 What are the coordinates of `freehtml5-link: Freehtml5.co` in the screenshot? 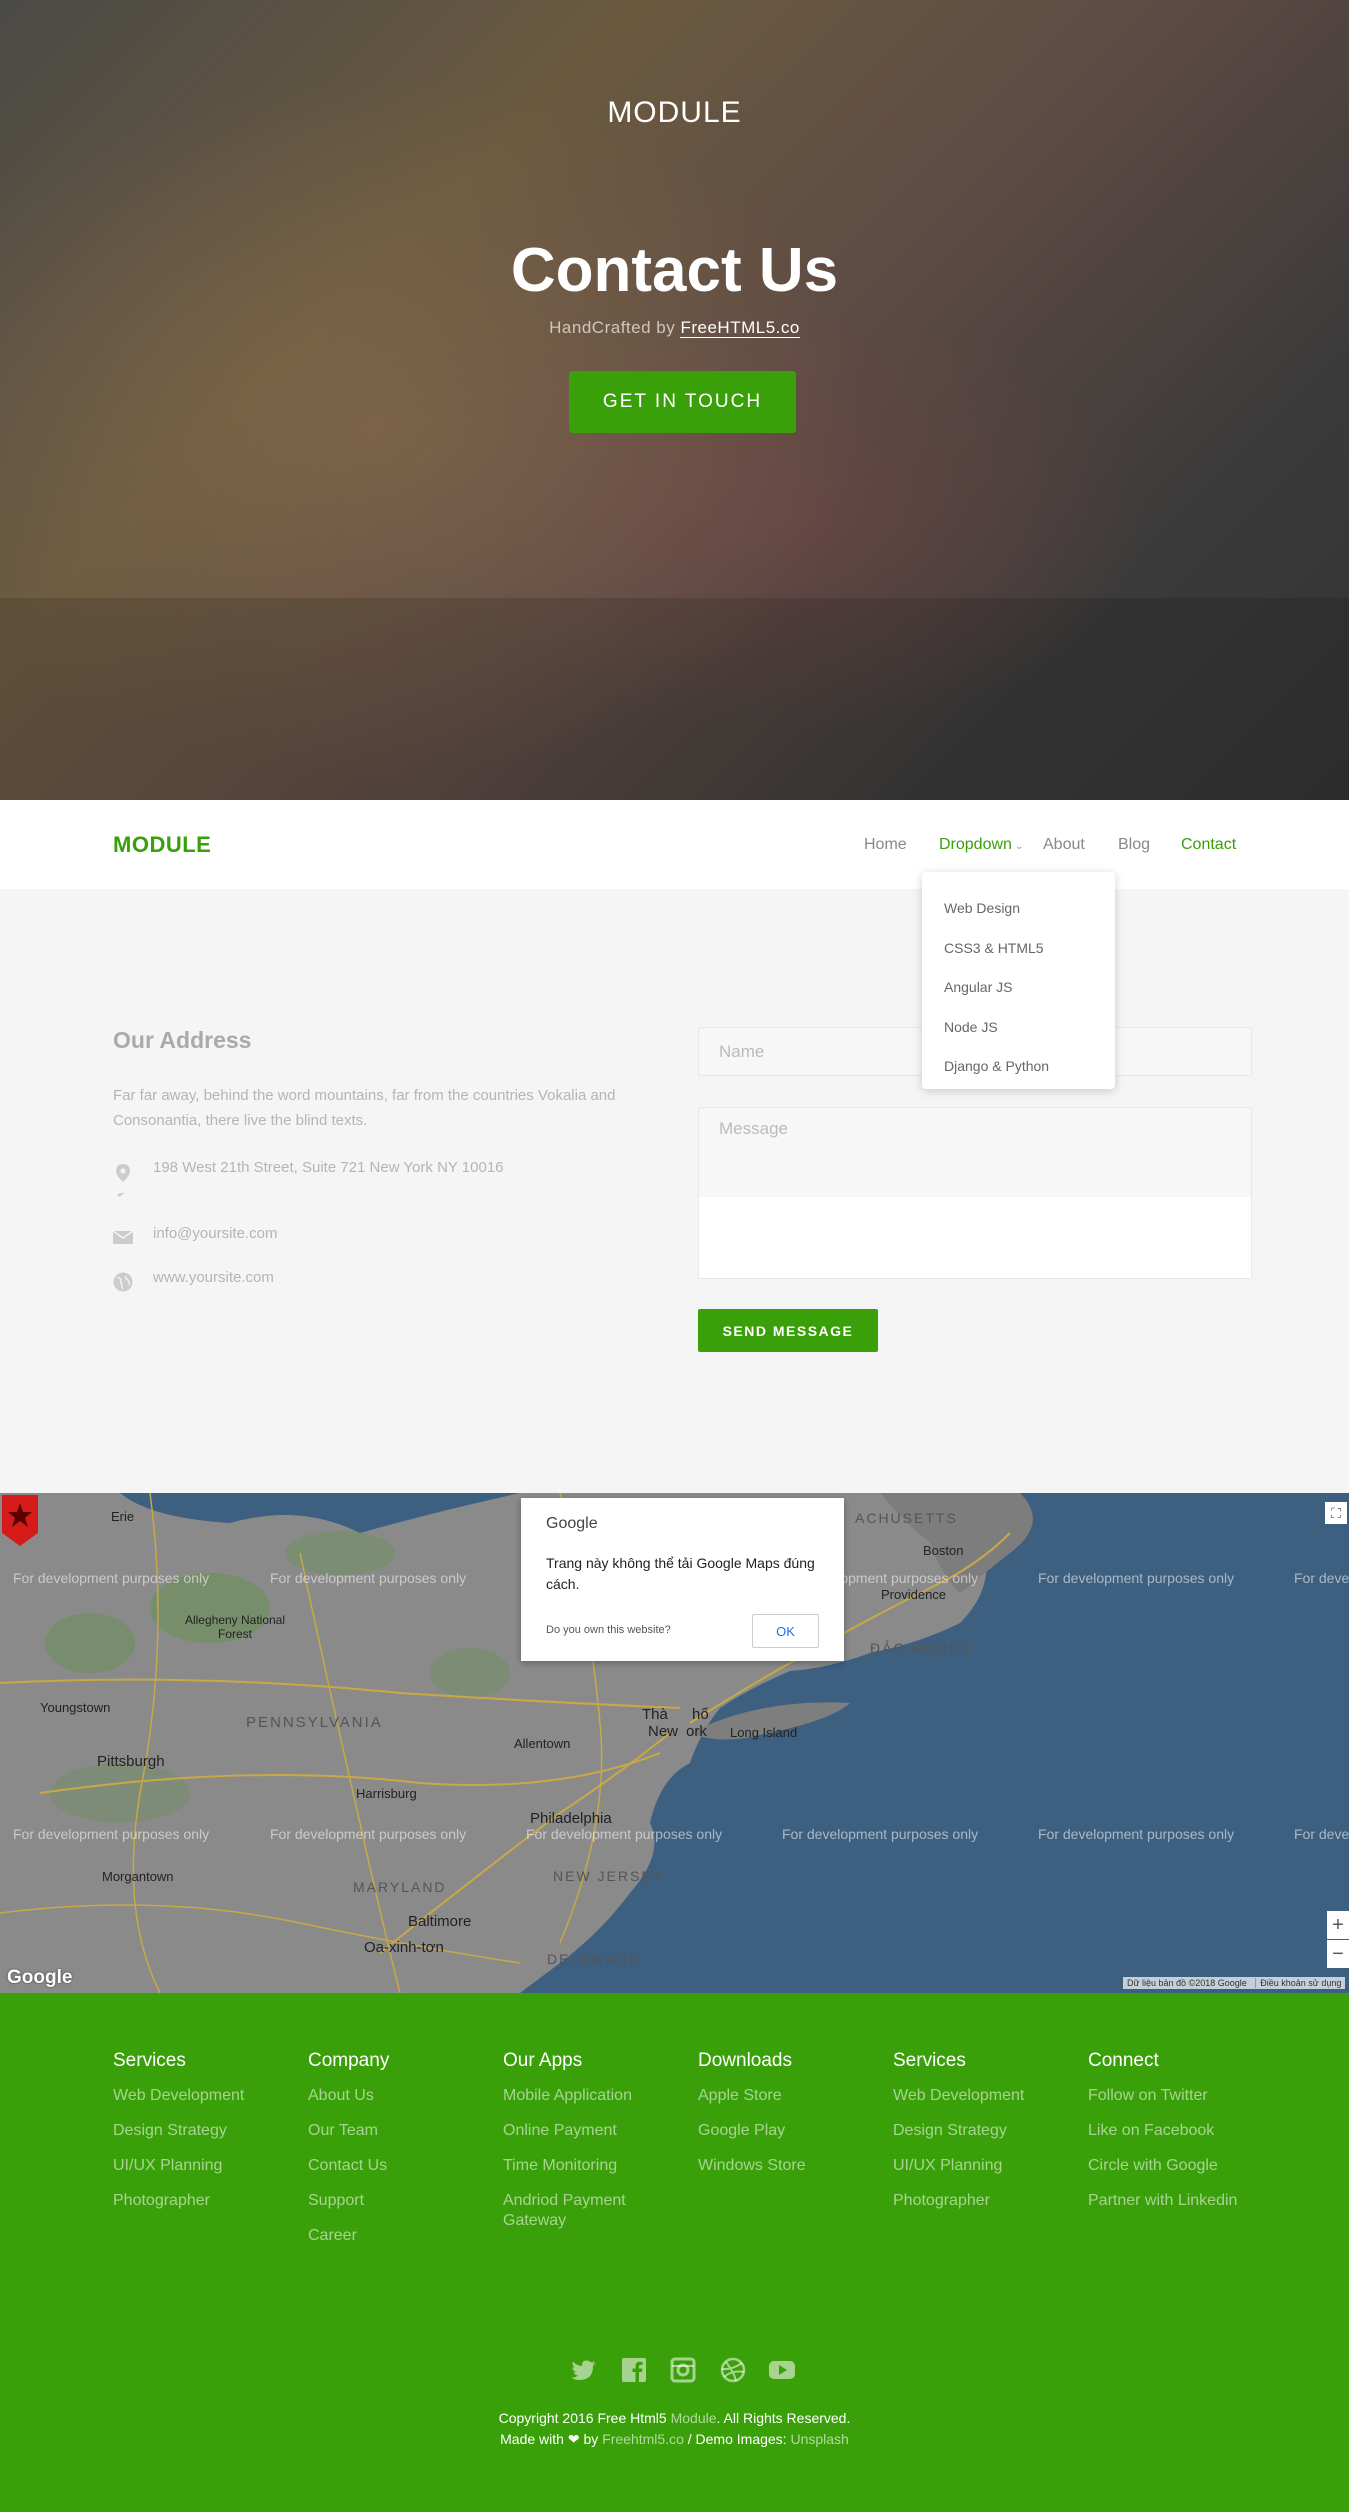 It's located at (643, 2439).